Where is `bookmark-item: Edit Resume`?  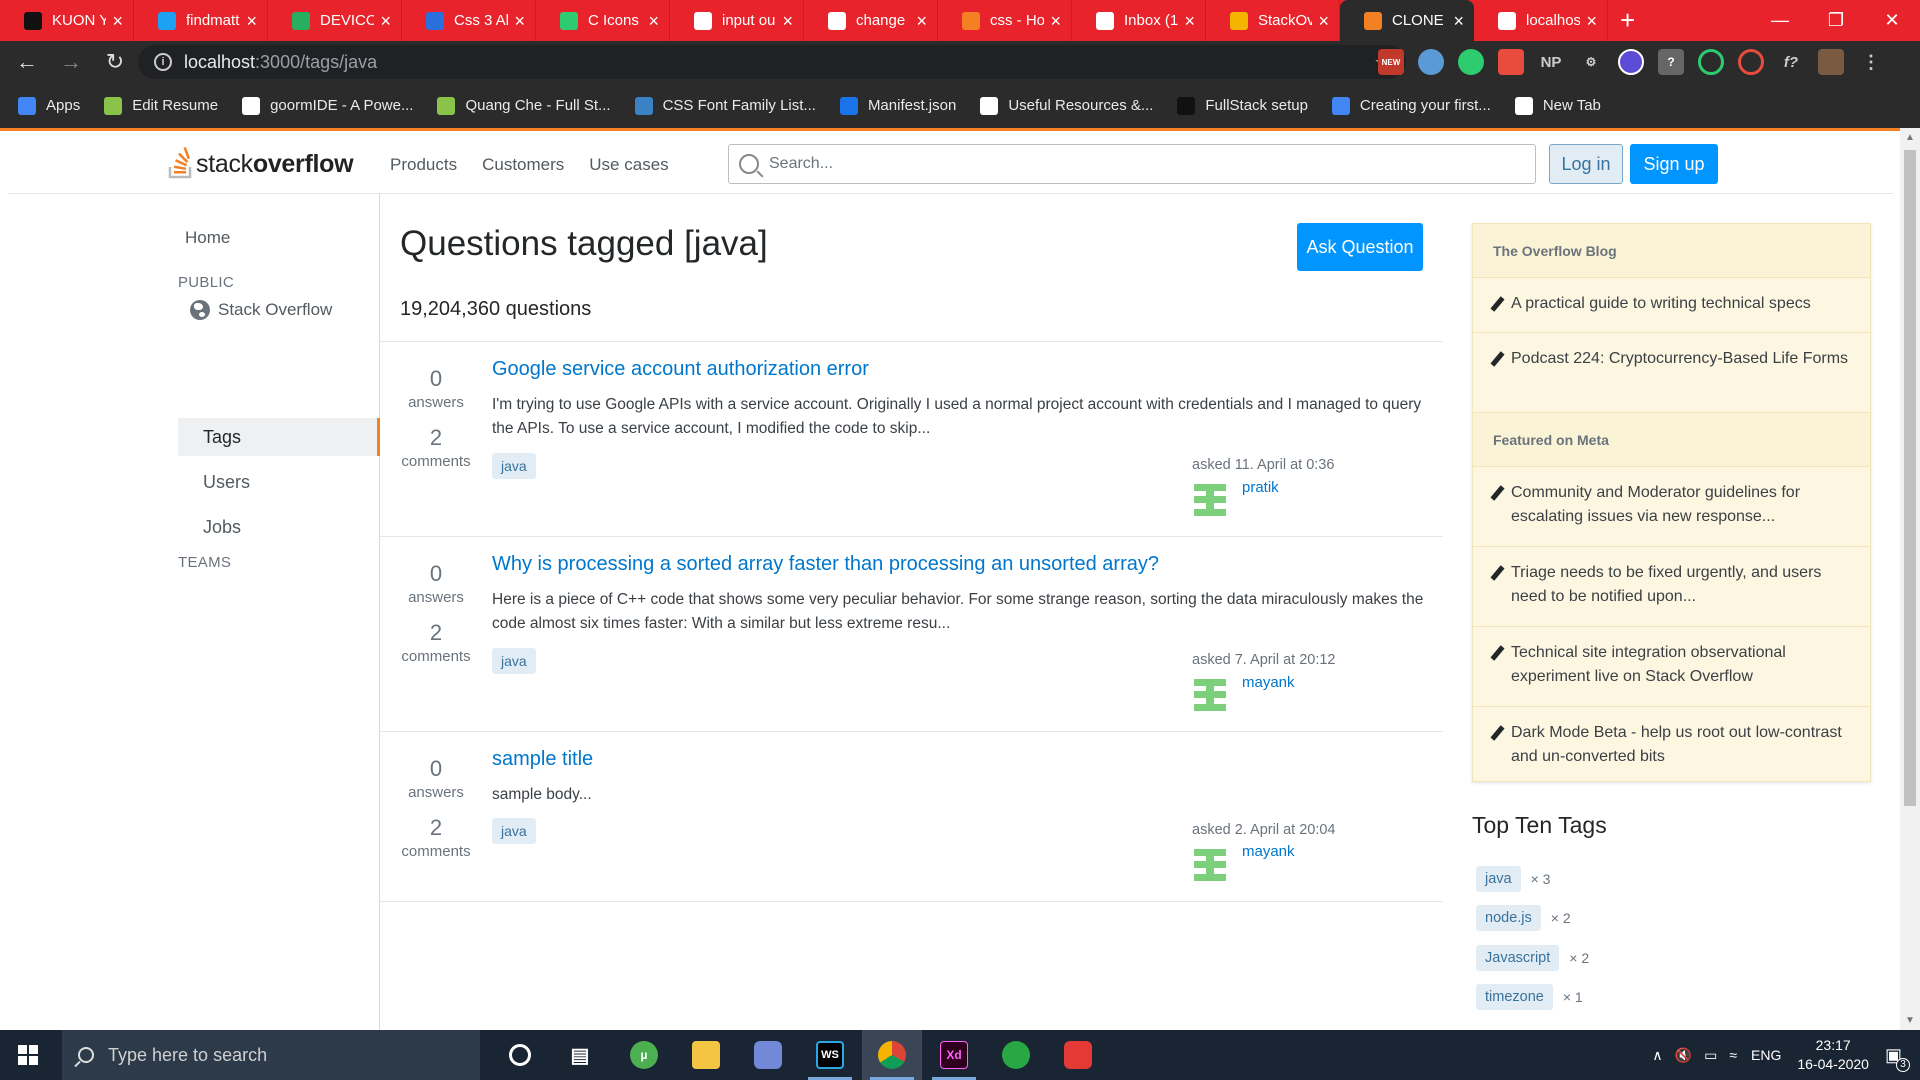 bookmark-item: Edit Resume is located at coordinates (161, 105).